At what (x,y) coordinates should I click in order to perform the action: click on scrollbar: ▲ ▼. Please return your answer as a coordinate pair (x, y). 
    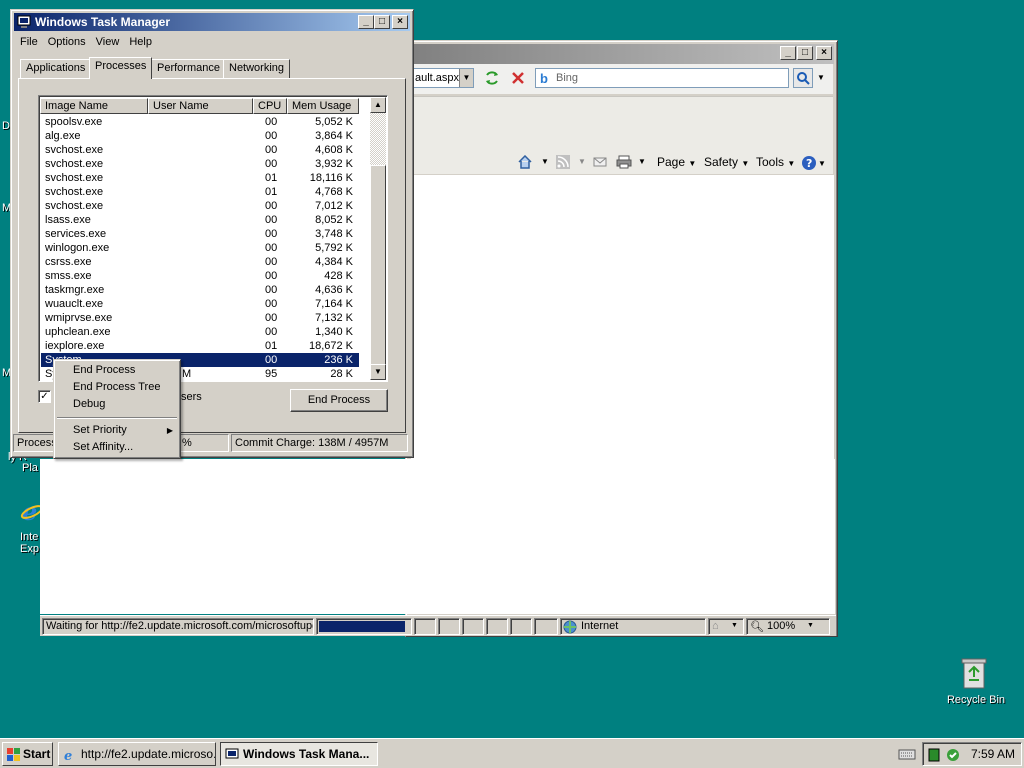
    Looking at the image, I should click on (378, 238).